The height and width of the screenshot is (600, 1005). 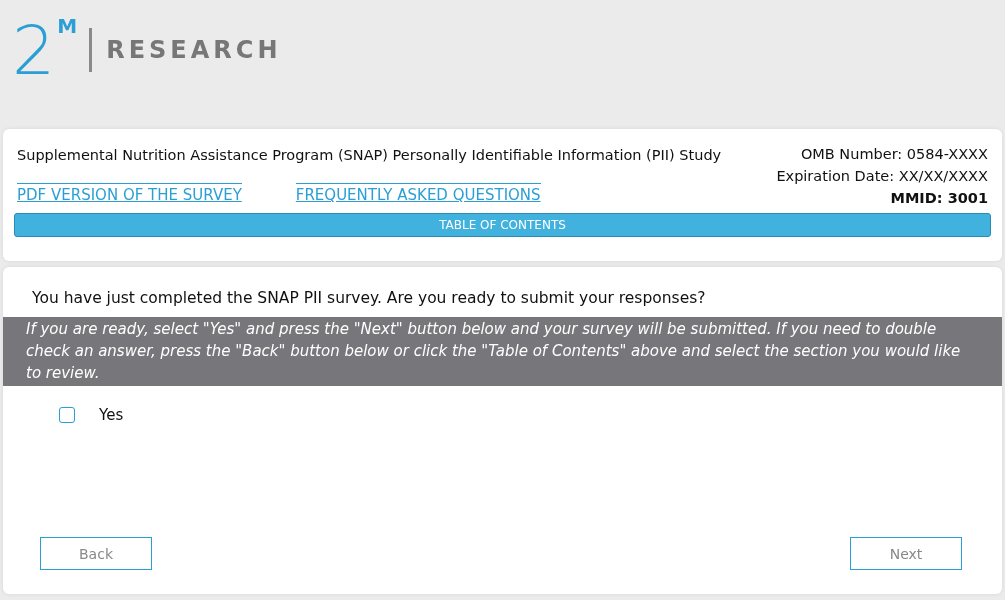 I want to click on table-of-contents-button: TABLE OF CONTENTS, so click(x=502, y=225).